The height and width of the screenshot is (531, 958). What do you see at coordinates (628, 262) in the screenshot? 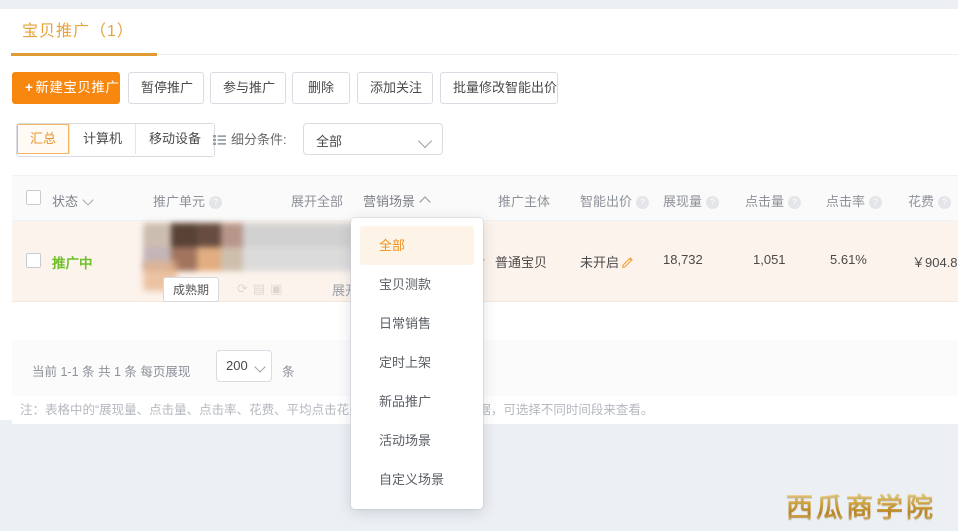
I see `edit-pencil-icon` at bounding box center [628, 262].